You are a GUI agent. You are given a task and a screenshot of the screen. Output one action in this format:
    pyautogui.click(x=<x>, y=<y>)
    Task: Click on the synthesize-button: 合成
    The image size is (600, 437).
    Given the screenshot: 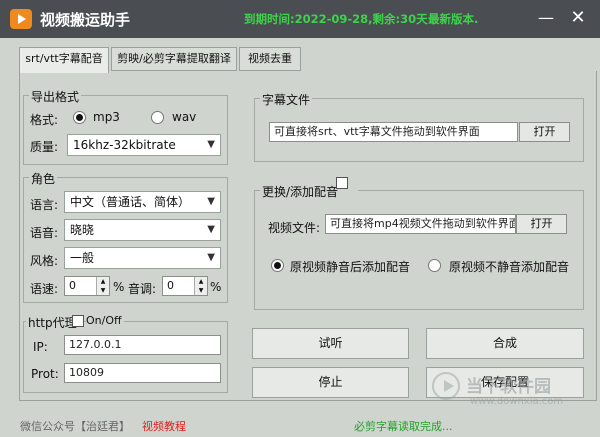 What is the action you would take?
    pyautogui.click(x=505, y=343)
    